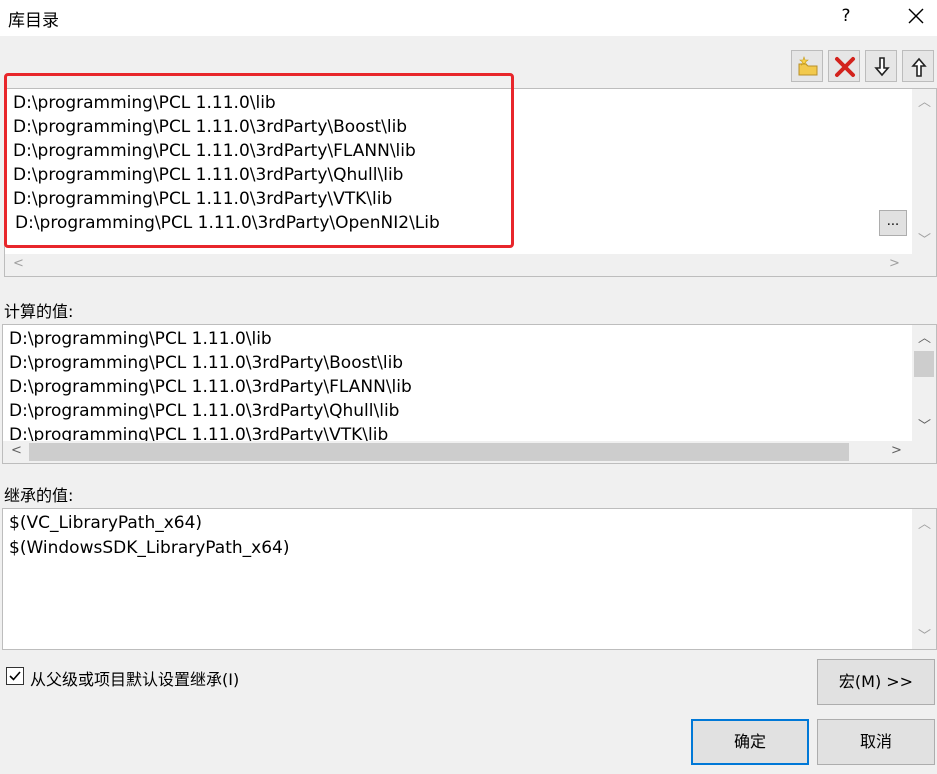  I want to click on help-button: ?, so click(846, 16).